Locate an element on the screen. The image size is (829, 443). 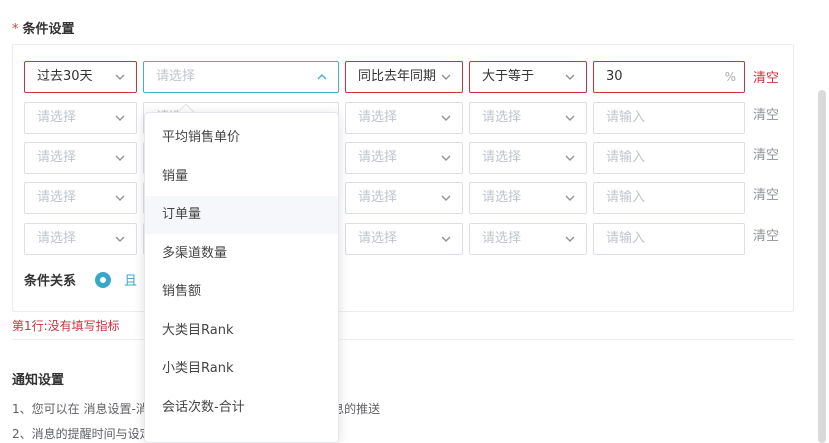
chevron-up-icon is located at coordinates (322, 77).